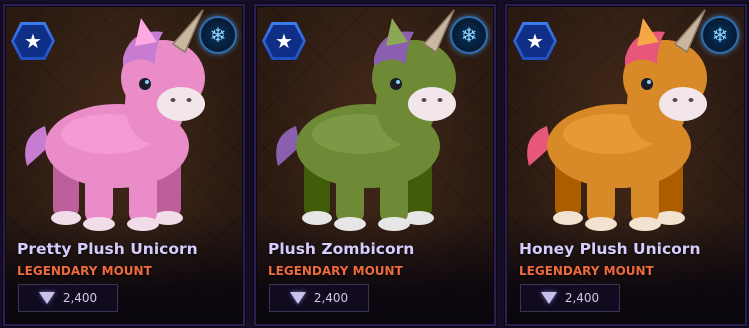  What do you see at coordinates (610, 249) in the screenshot?
I see `mount-title: Honey Plush Unicorn` at bounding box center [610, 249].